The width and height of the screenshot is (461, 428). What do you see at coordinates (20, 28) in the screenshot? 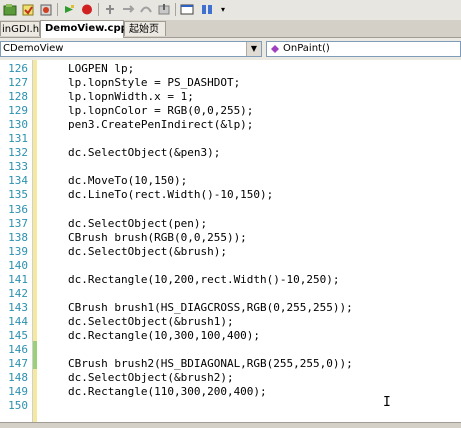
I see `tab-ingdi-h: inGDI.h` at bounding box center [20, 28].